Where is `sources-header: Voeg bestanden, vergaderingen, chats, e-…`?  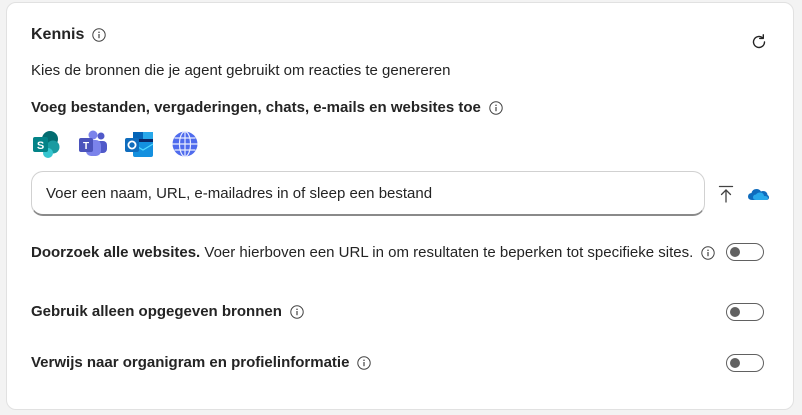 sources-header: Voeg bestanden, vergaderingen, chats, e-… is located at coordinates (267, 108).